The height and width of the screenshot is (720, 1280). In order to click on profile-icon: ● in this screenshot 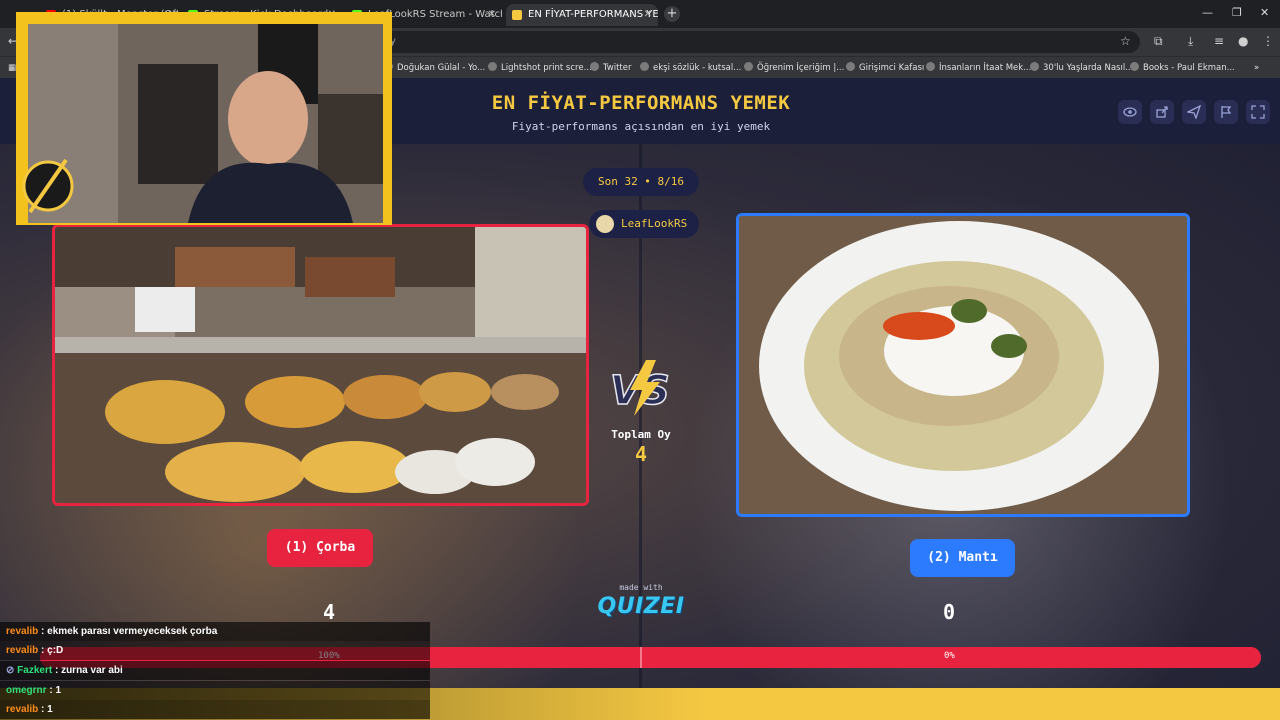, I will do `click(1243, 41)`.